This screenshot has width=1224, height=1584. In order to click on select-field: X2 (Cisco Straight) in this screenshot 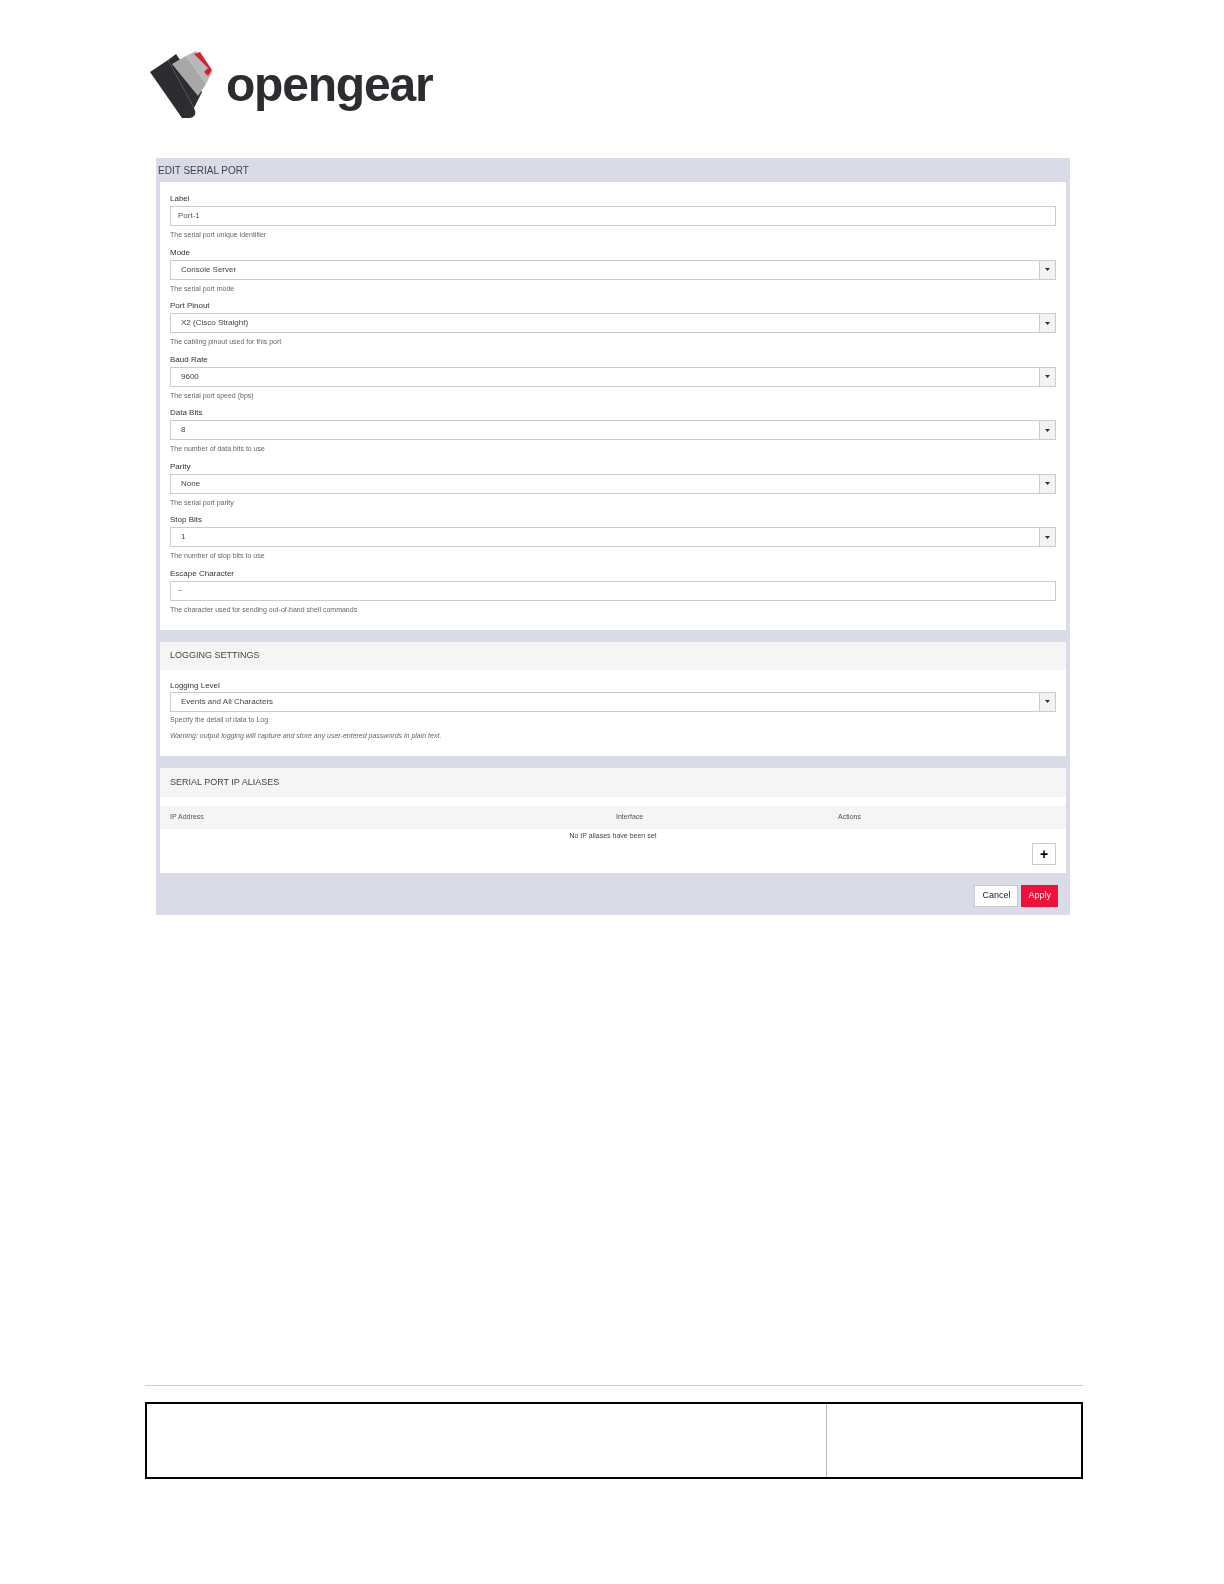, I will do `click(613, 323)`.